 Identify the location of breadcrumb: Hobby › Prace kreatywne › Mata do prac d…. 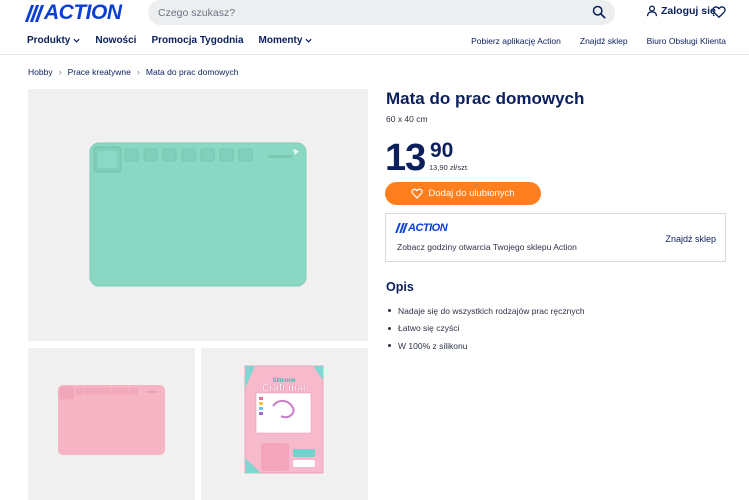
(133, 72).